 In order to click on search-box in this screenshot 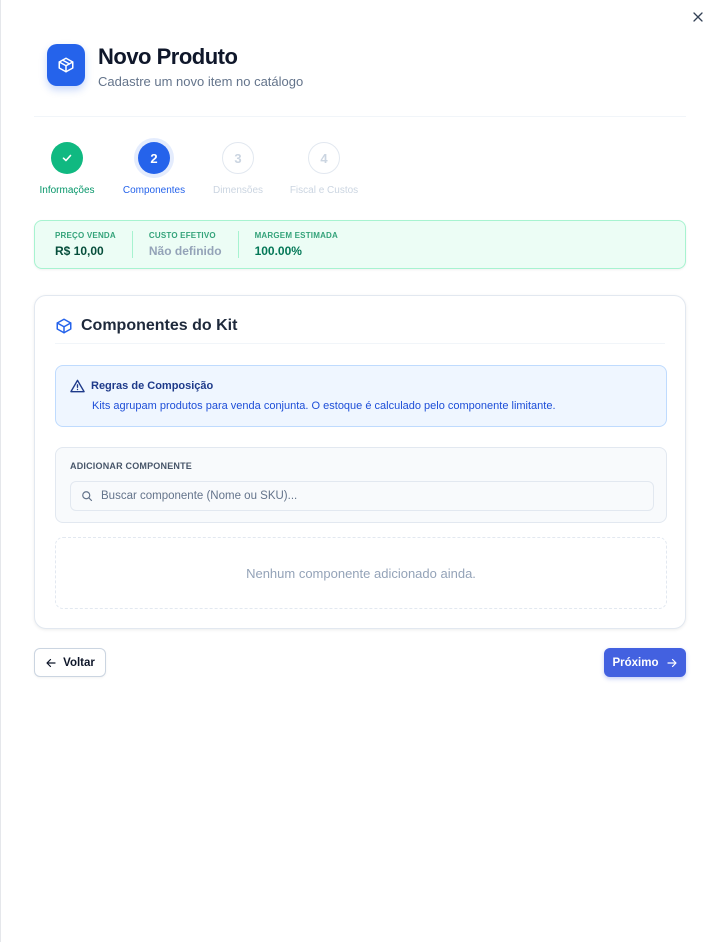, I will do `click(362, 496)`.